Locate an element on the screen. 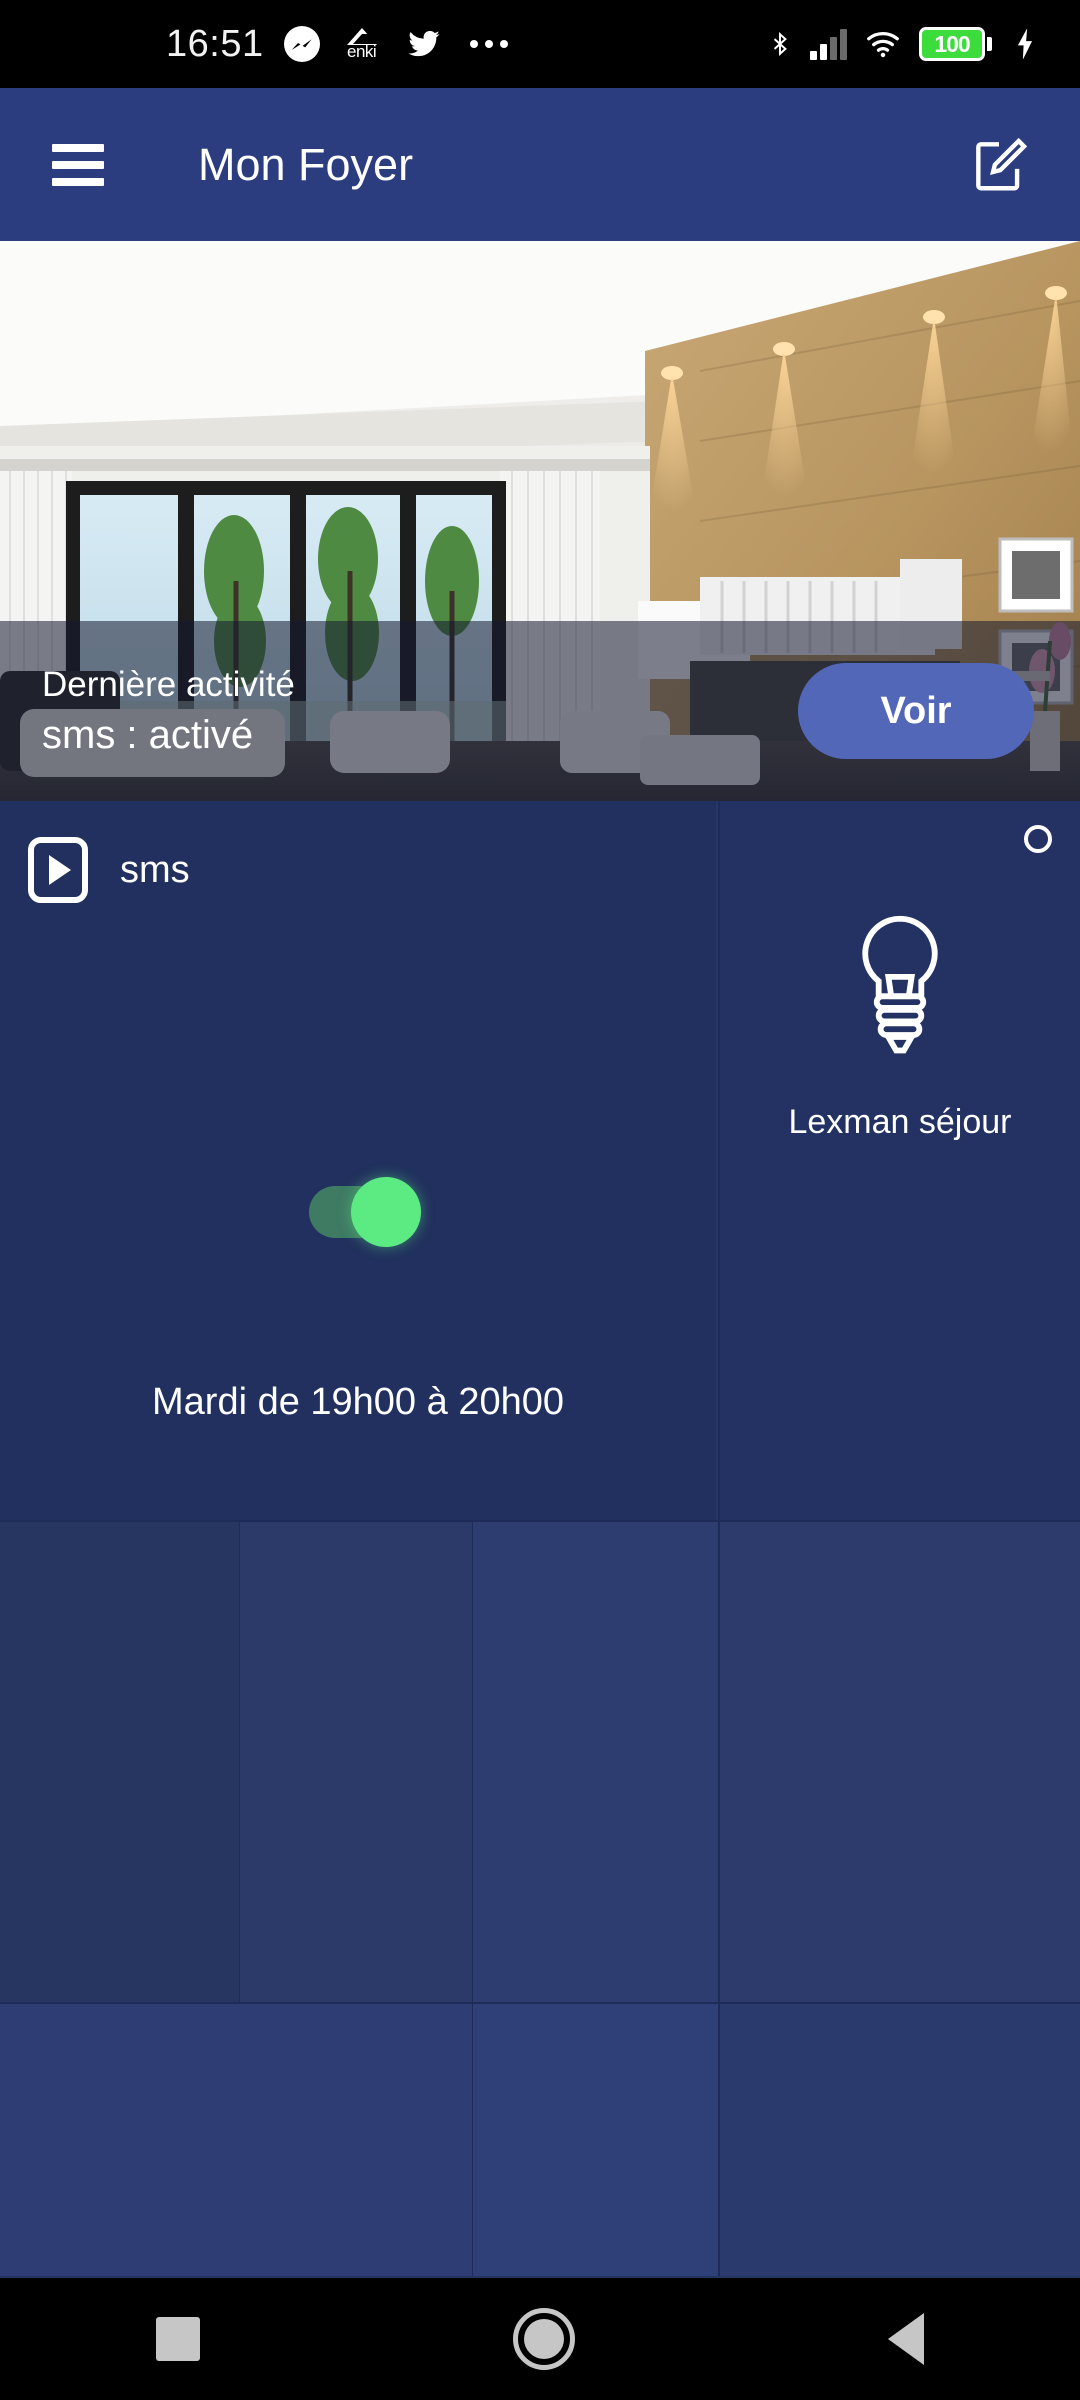 The height and width of the screenshot is (2400, 1080). light-card-label: Lexman séjour is located at coordinates (900, 1122).